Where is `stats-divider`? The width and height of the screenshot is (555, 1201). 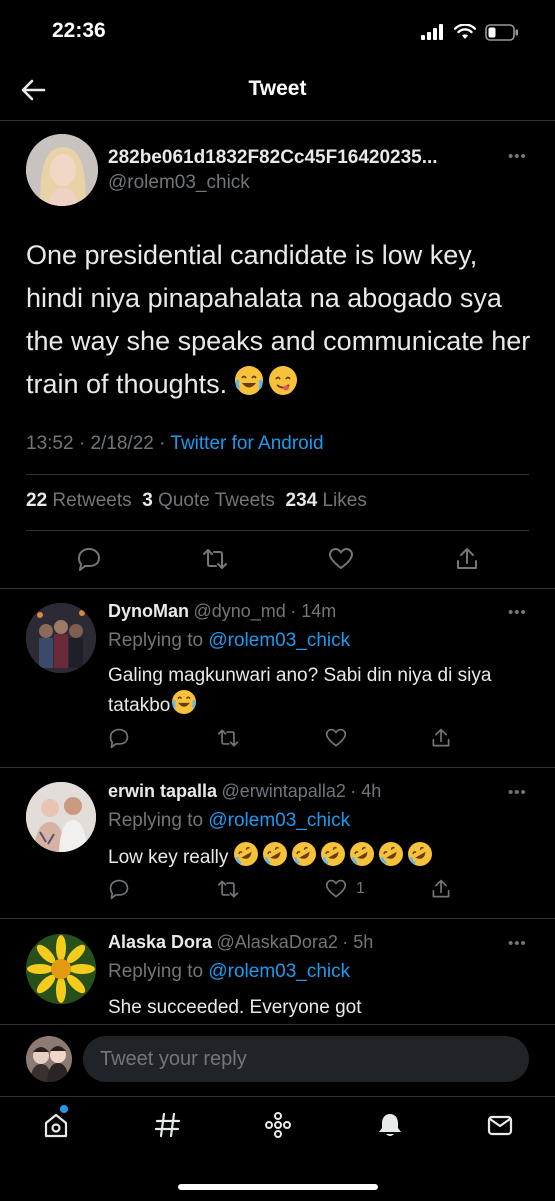 stats-divider is located at coordinates (277, 530).